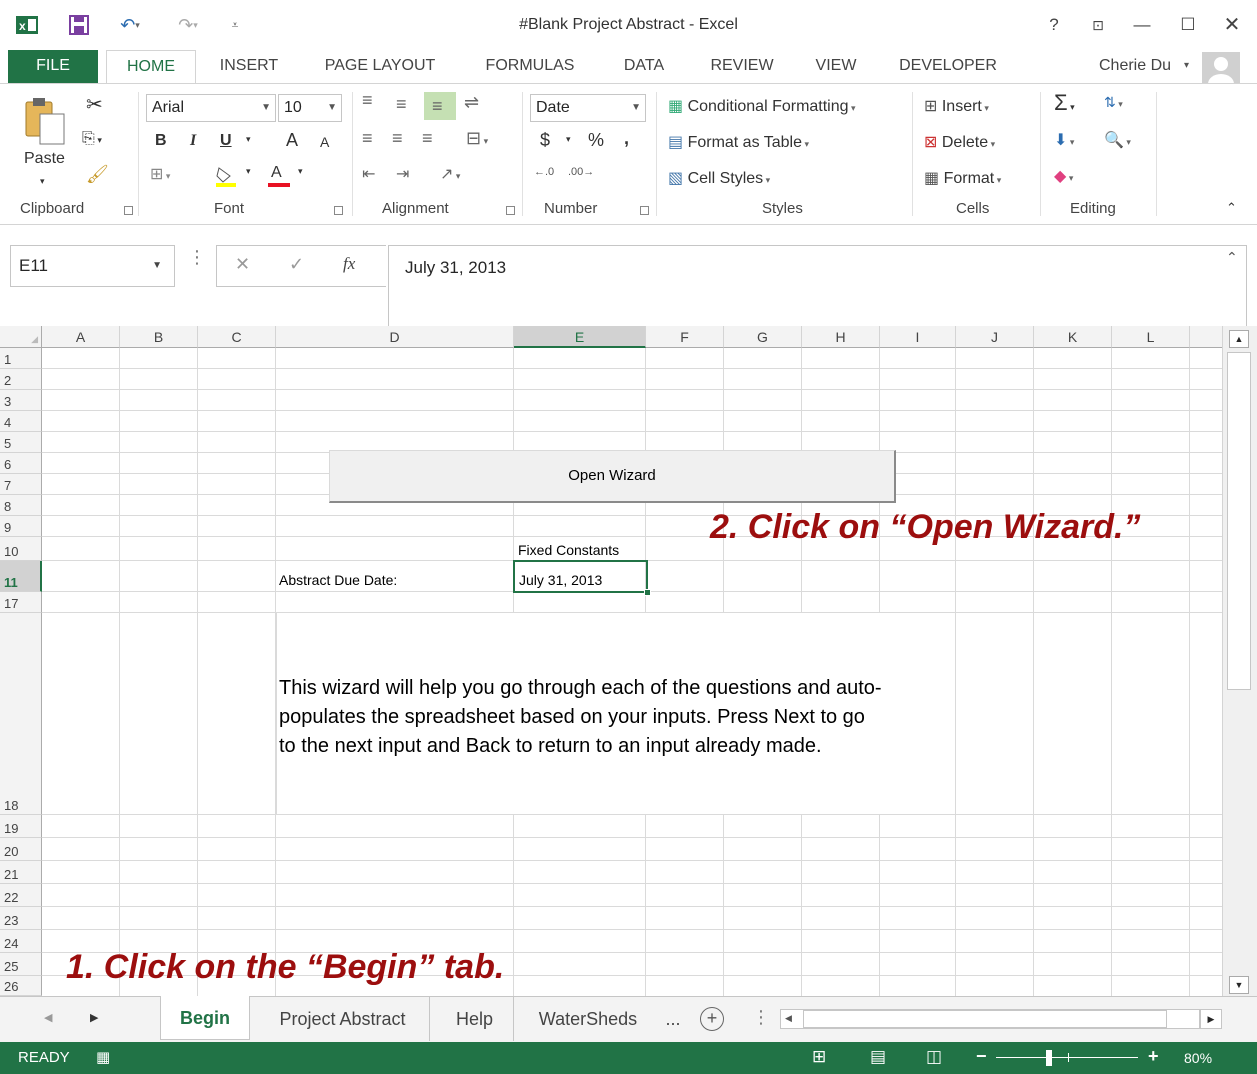 Image resolution: width=1257 pixels, height=1074 pixels. Describe the element at coordinates (836, 67) in the screenshot. I see `tab-view: VIEW` at that location.